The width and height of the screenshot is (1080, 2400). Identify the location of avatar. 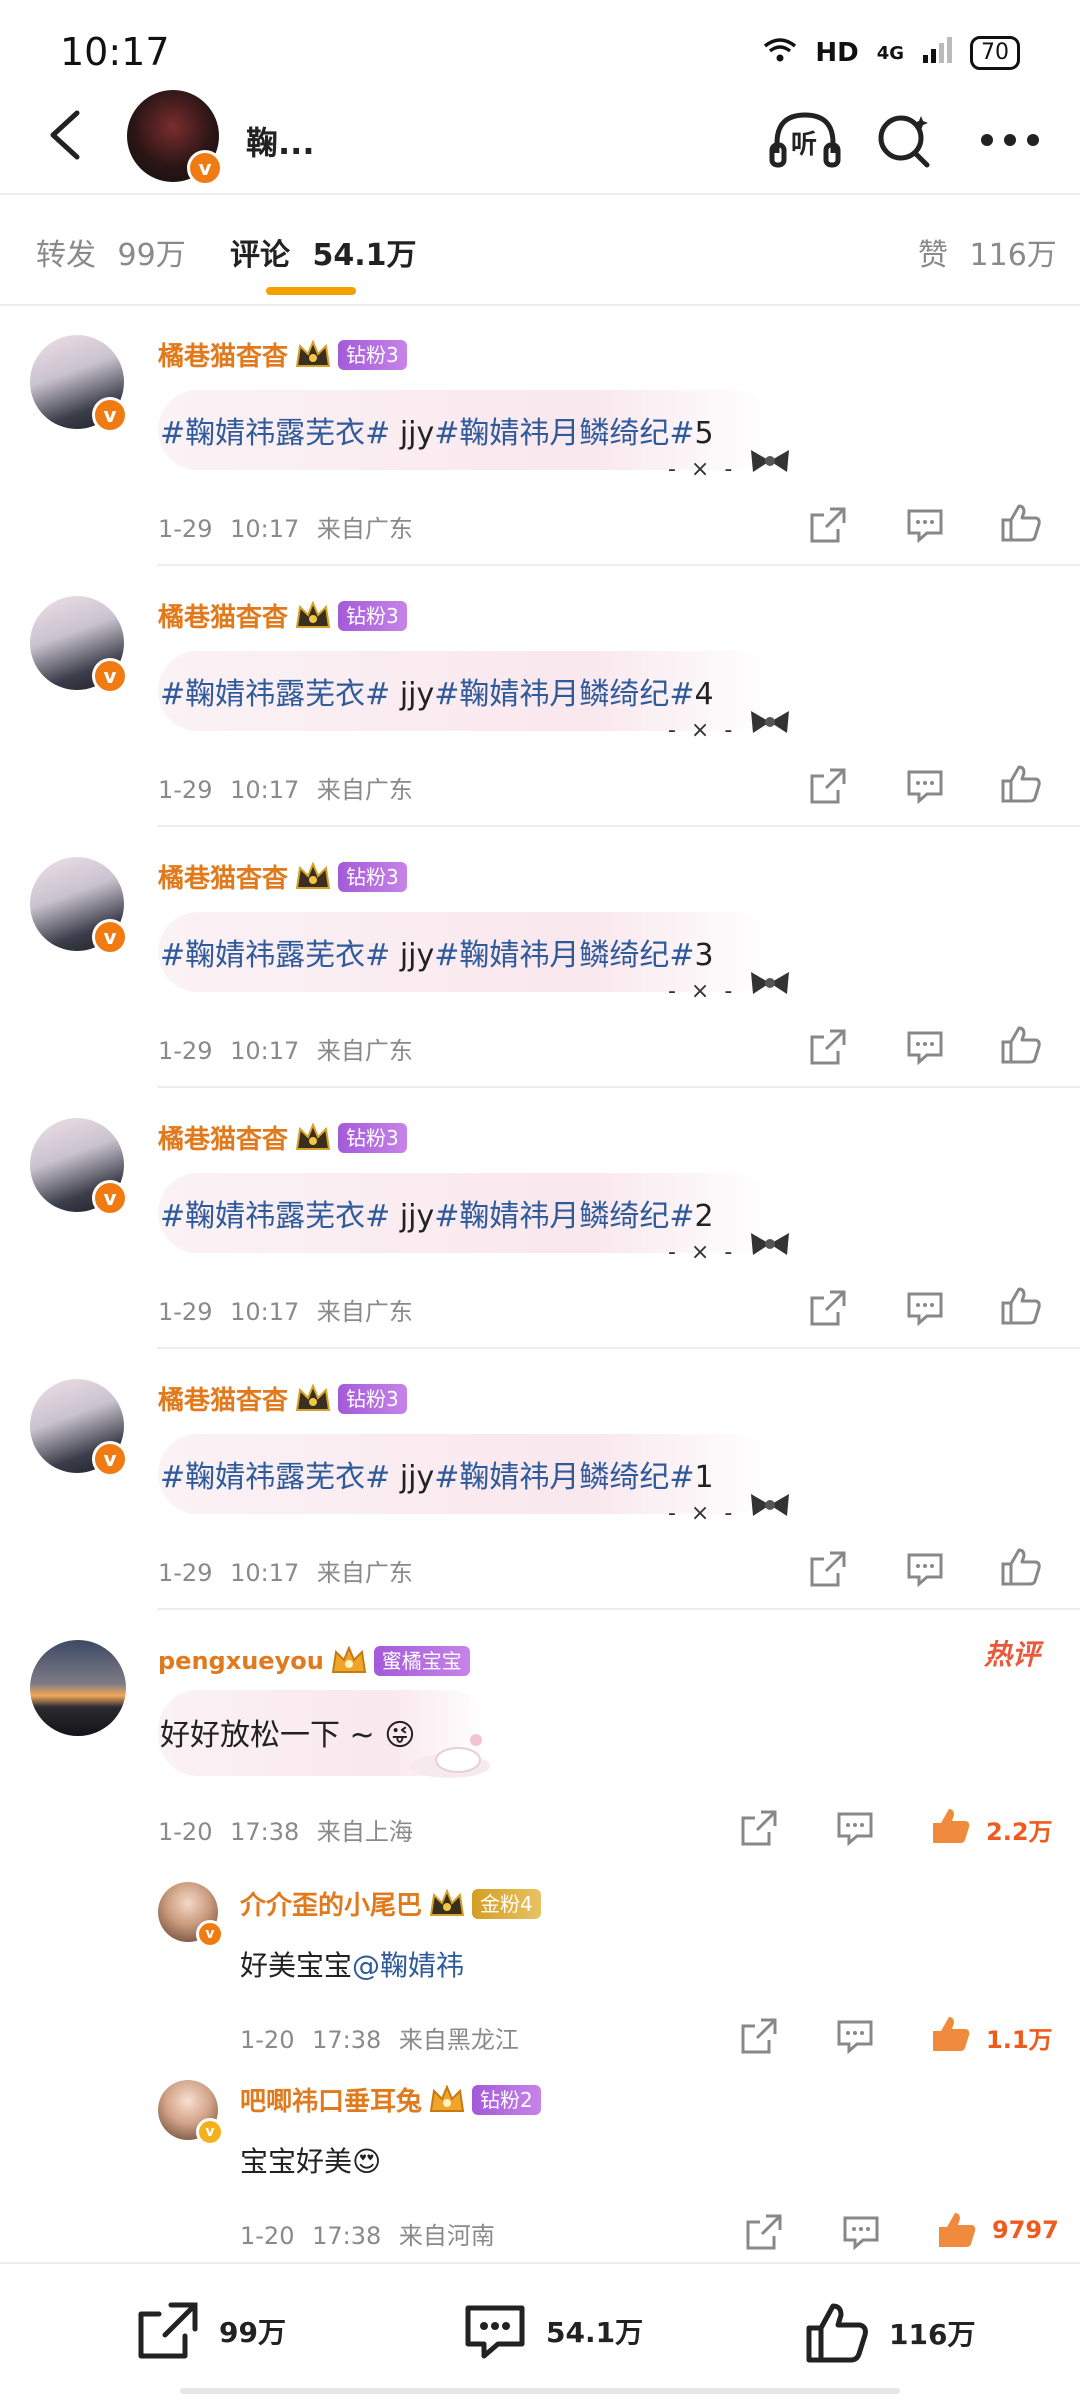
(78, 1688).